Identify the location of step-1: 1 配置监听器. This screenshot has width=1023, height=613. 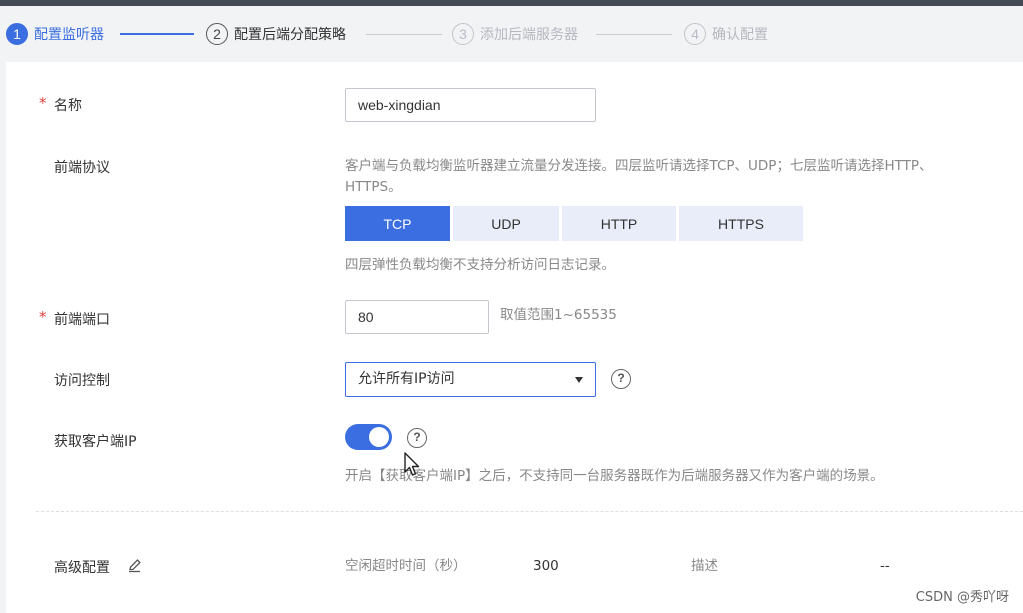
(55, 34).